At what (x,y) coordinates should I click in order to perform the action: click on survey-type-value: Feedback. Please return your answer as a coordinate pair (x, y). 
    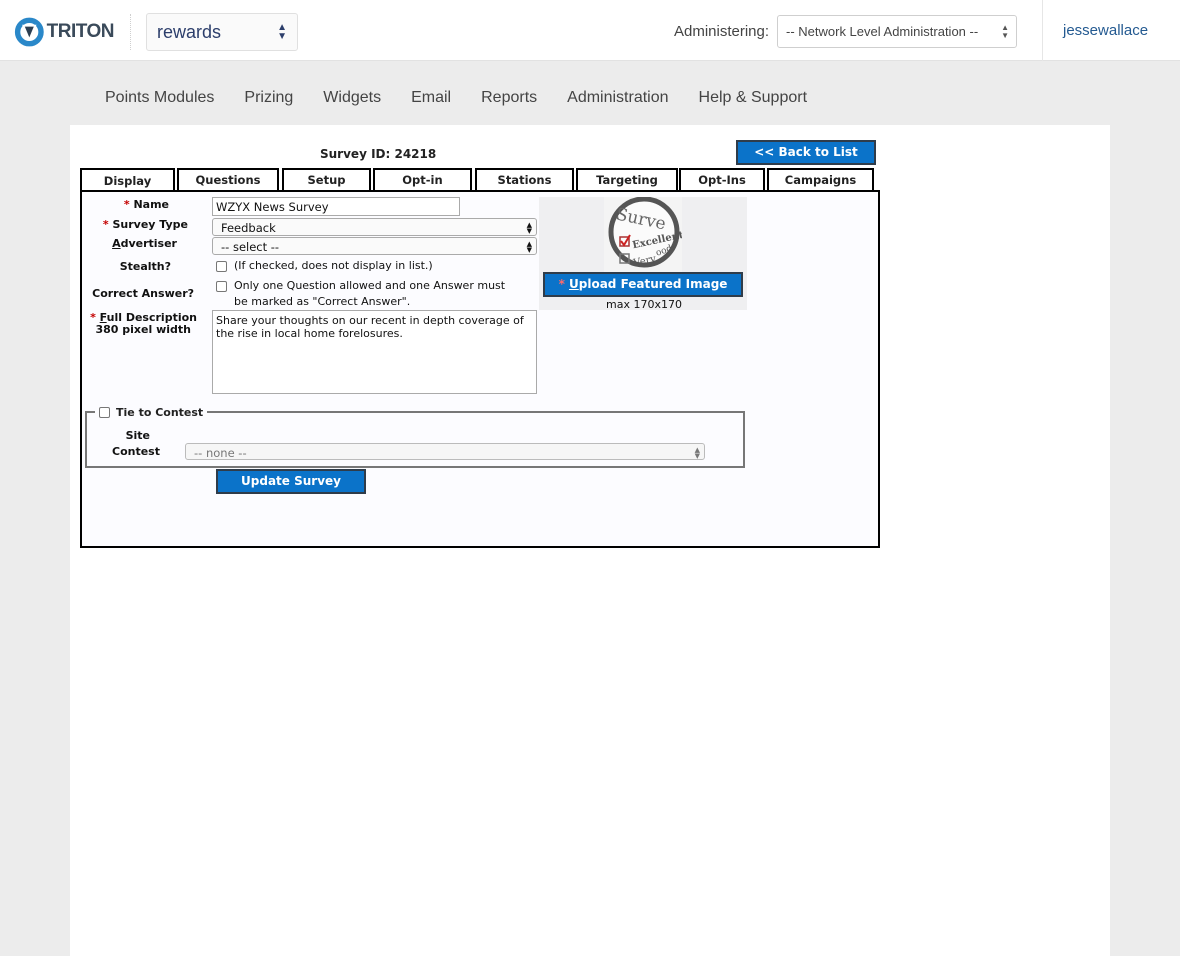
    Looking at the image, I should click on (248, 228).